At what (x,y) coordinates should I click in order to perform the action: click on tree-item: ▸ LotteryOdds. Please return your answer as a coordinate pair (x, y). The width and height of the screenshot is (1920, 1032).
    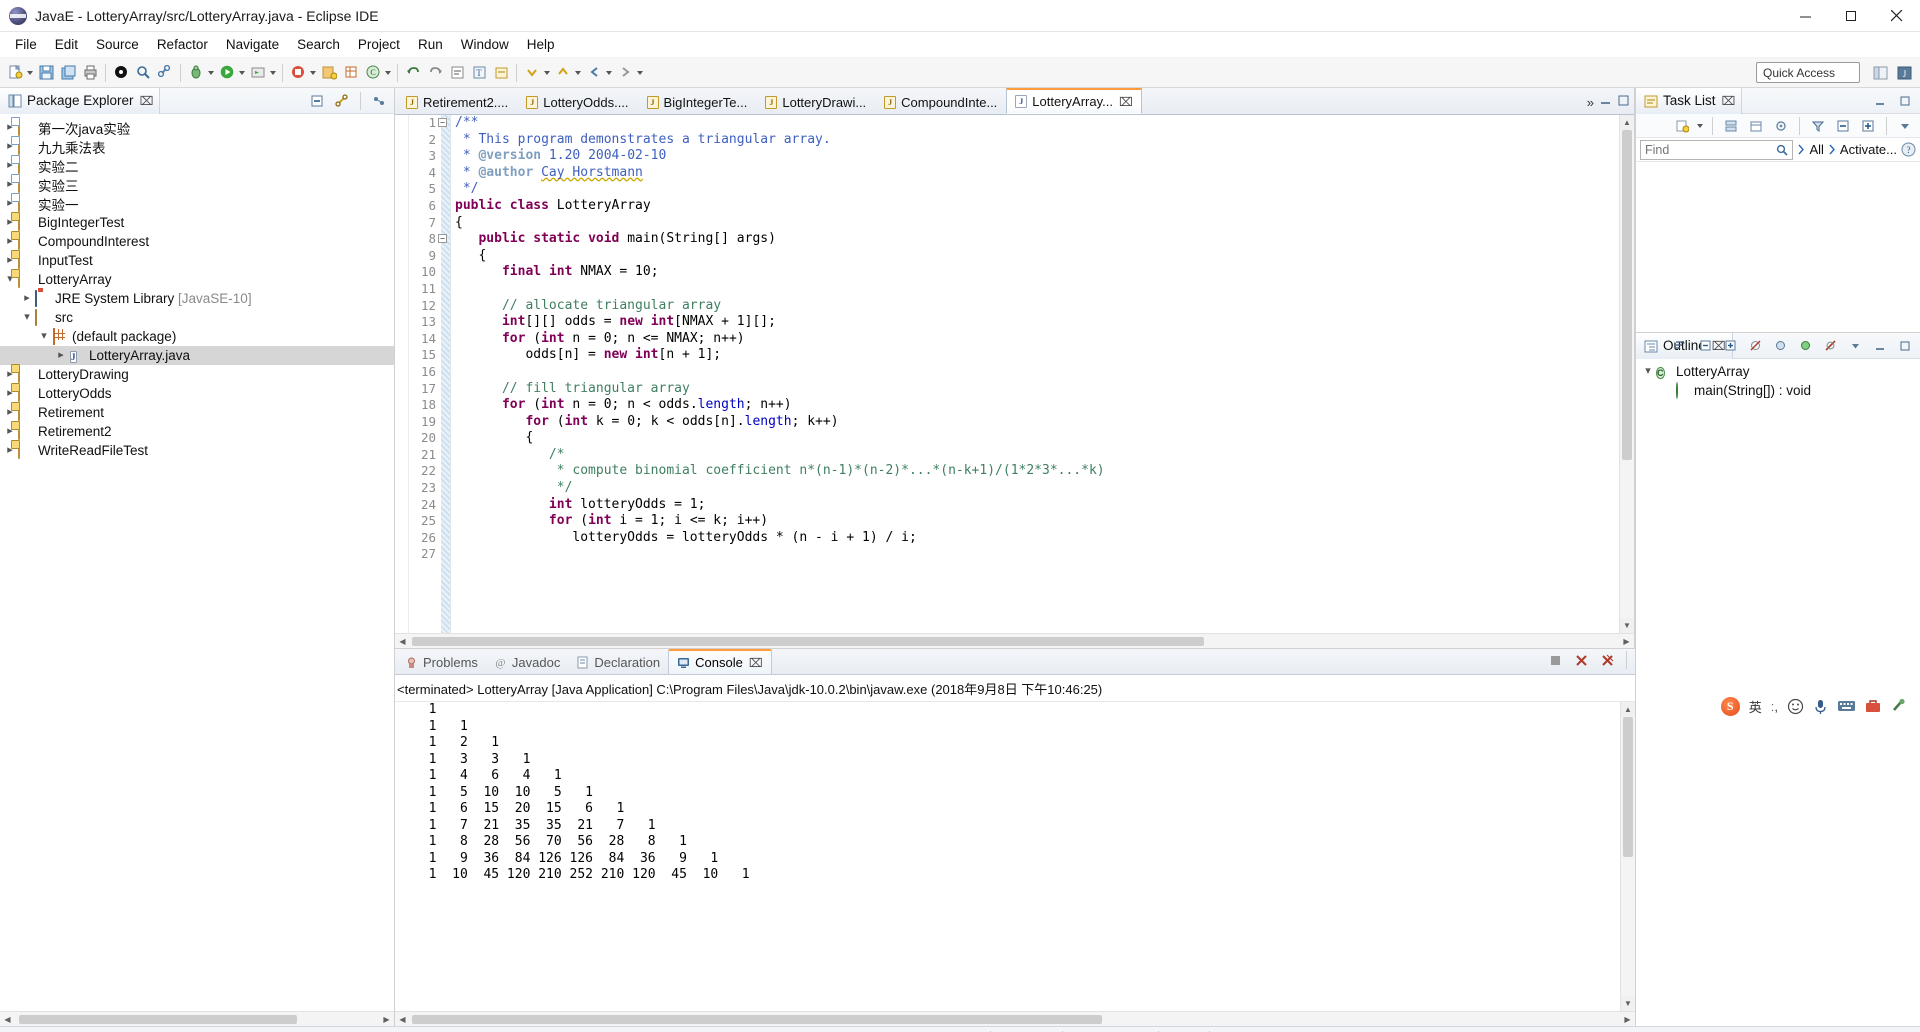
    Looking at the image, I should click on (197, 393).